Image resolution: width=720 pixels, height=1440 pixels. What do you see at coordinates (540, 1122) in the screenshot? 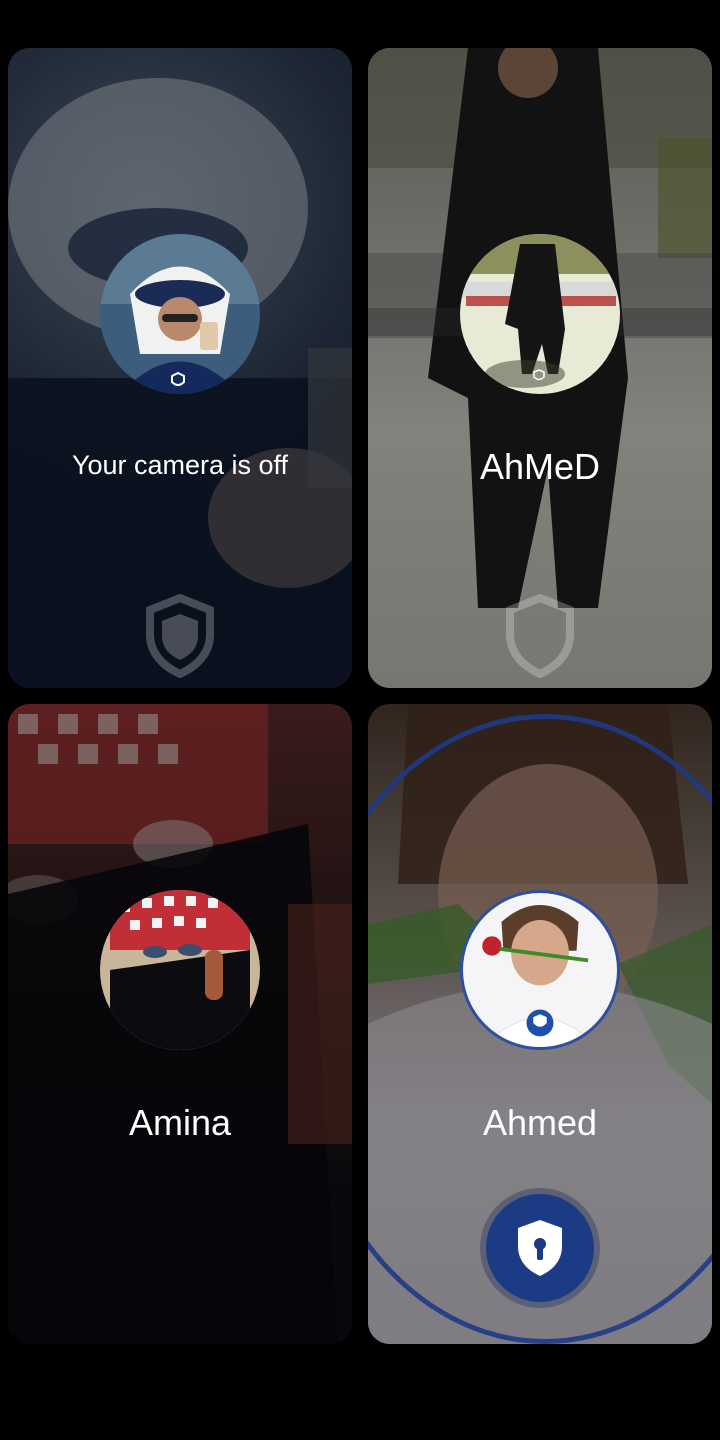
I see `participant-name: Ahmed` at bounding box center [540, 1122].